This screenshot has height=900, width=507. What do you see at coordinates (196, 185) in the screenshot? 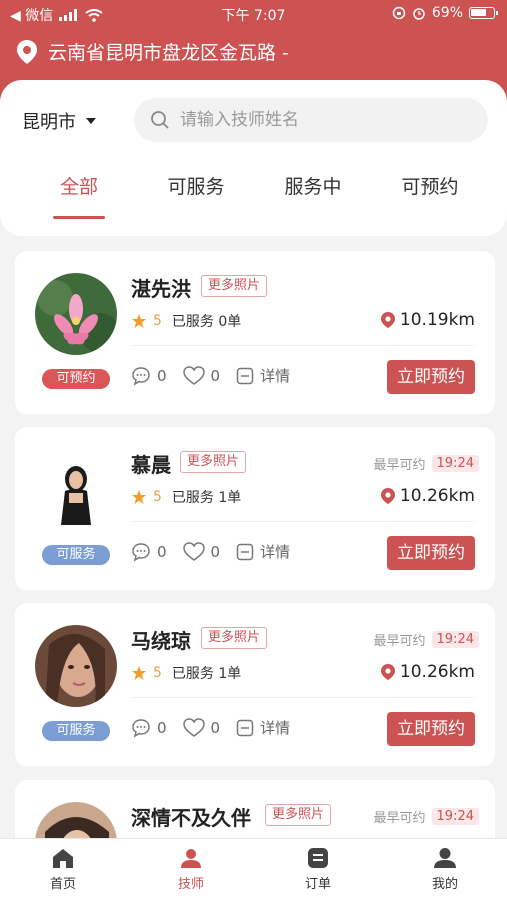
I see `tab-available: 可服务` at bounding box center [196, 185].